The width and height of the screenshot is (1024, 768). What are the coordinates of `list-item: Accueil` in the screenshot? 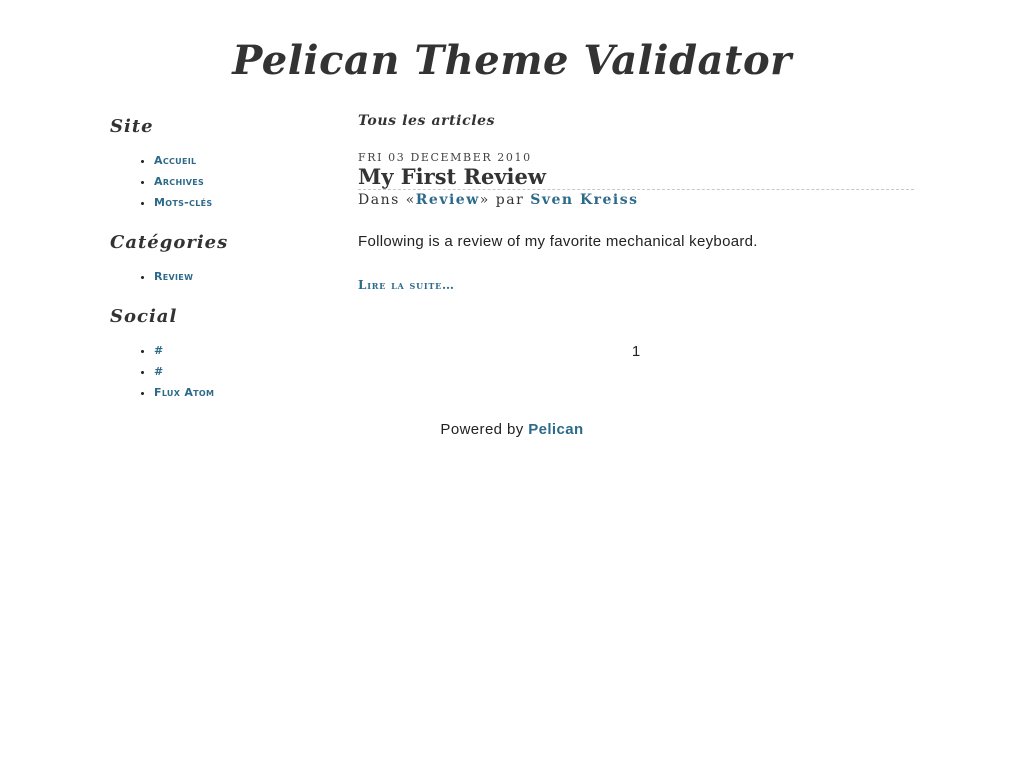 It's located at (183, 160).